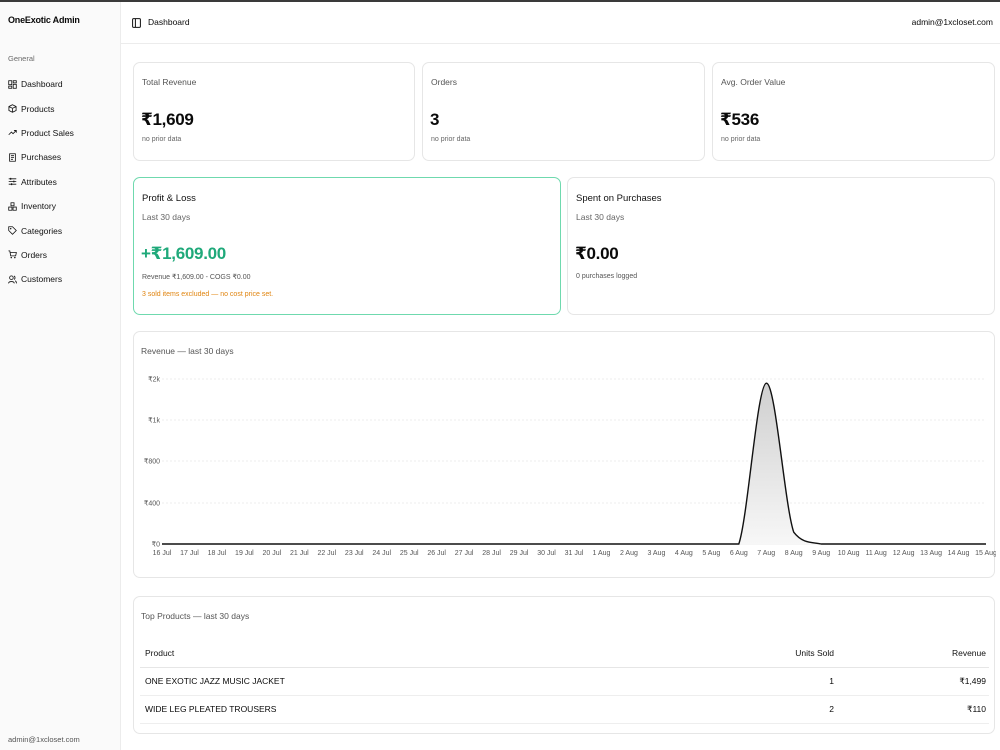 This screenshot has height=750, width=1000. What do you see at coordinates (739, 553) in the screenshot?
I see `x-tick-label: 6 Aug` at bounding box center [739, 553].